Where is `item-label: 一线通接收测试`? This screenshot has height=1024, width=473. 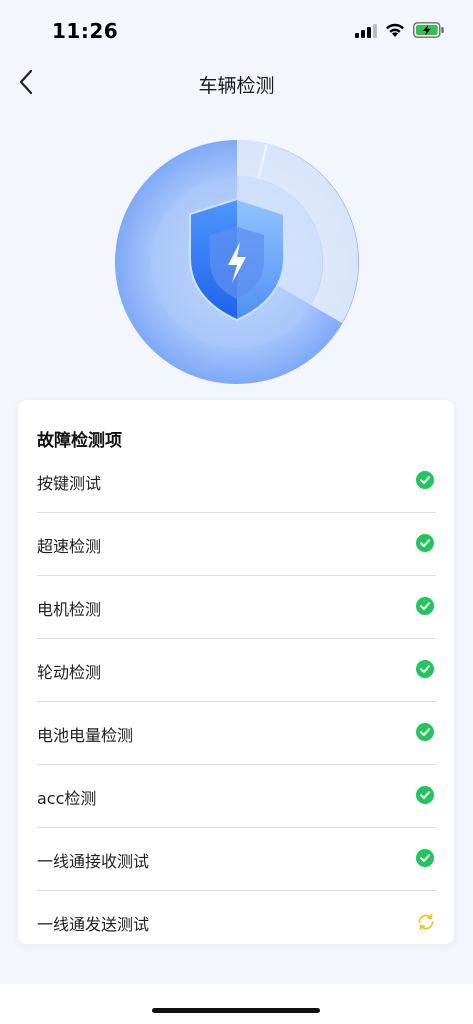
item-label: 一线通接收测试 is located at coordinates (93, 861).